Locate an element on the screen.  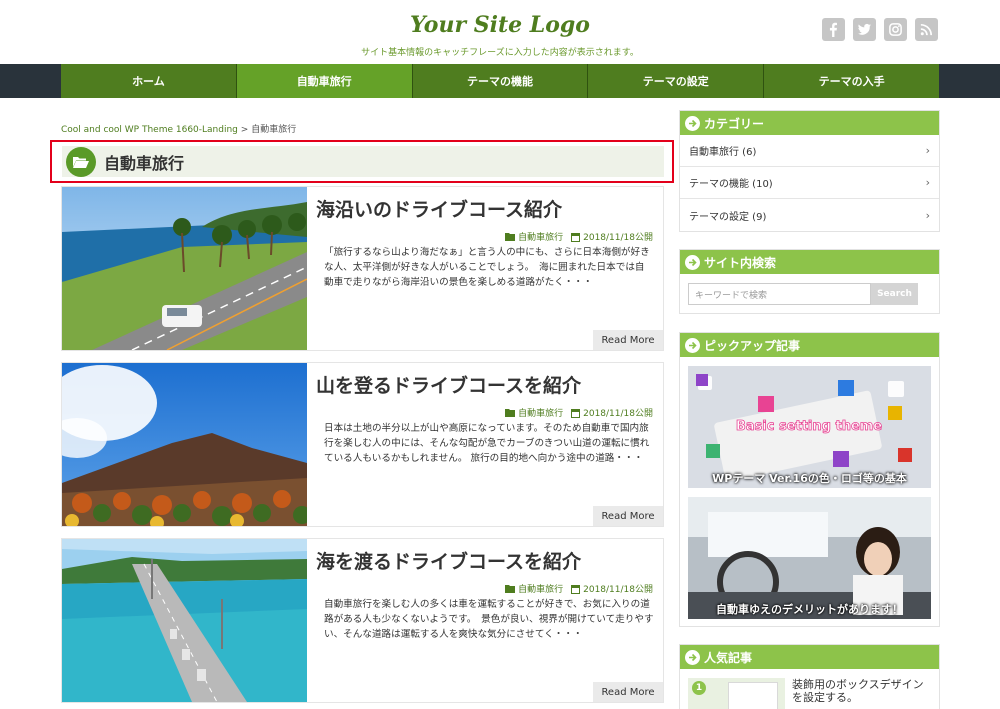
post-title: 山を登るドライブコースを紹介 is located at coordinates (448, 384).